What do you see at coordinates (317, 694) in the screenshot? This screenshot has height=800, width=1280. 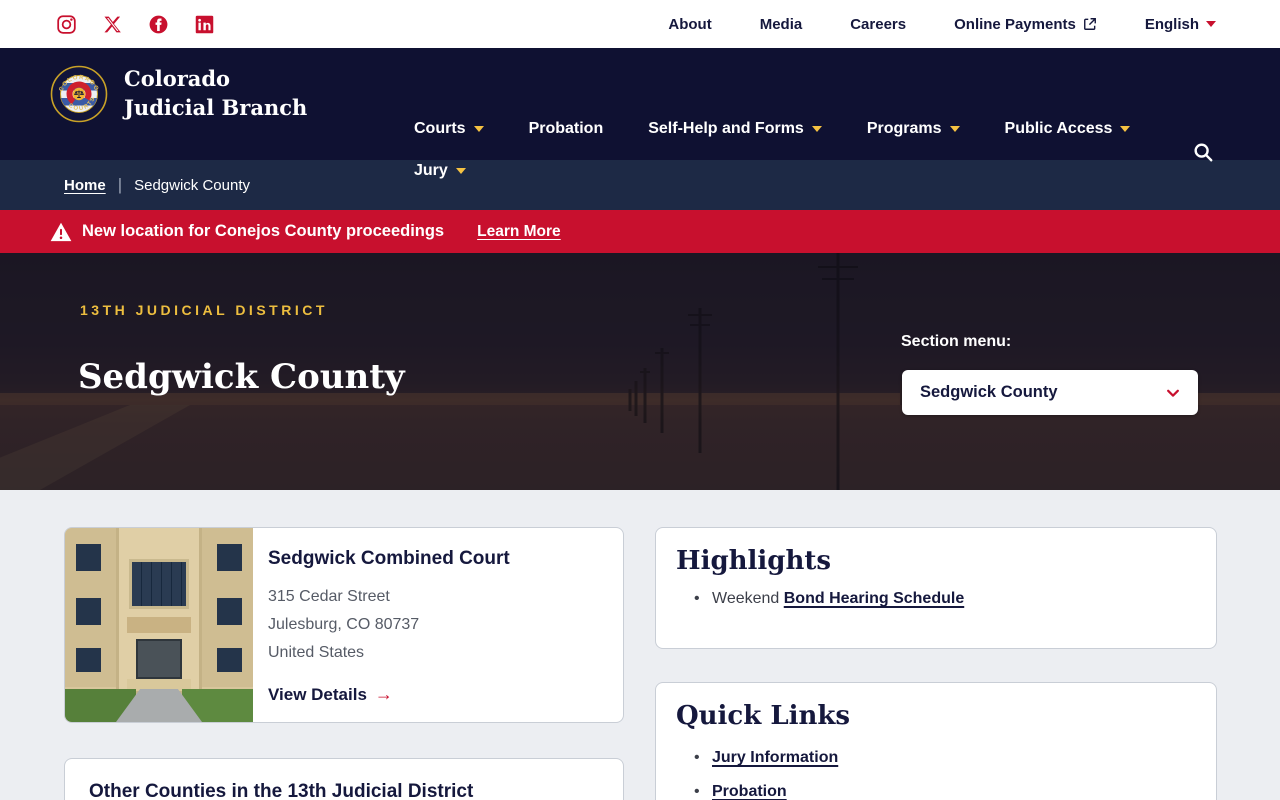 I see `view-details-label: View Details` at bounding box center [317, 694].